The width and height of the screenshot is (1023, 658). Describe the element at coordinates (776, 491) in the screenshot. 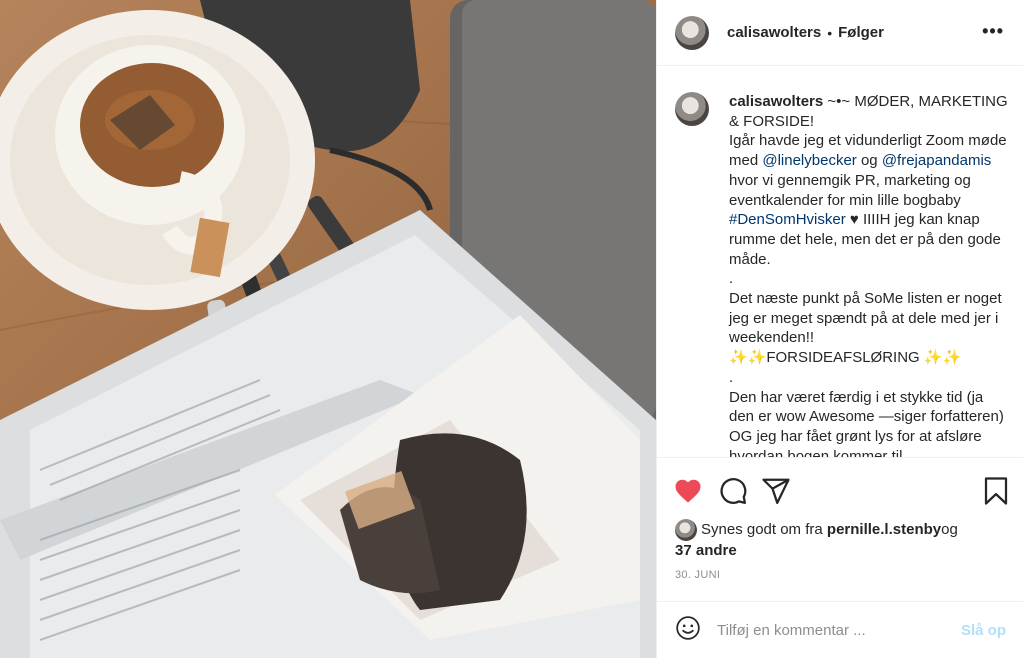

I see `share-icon` at that location.